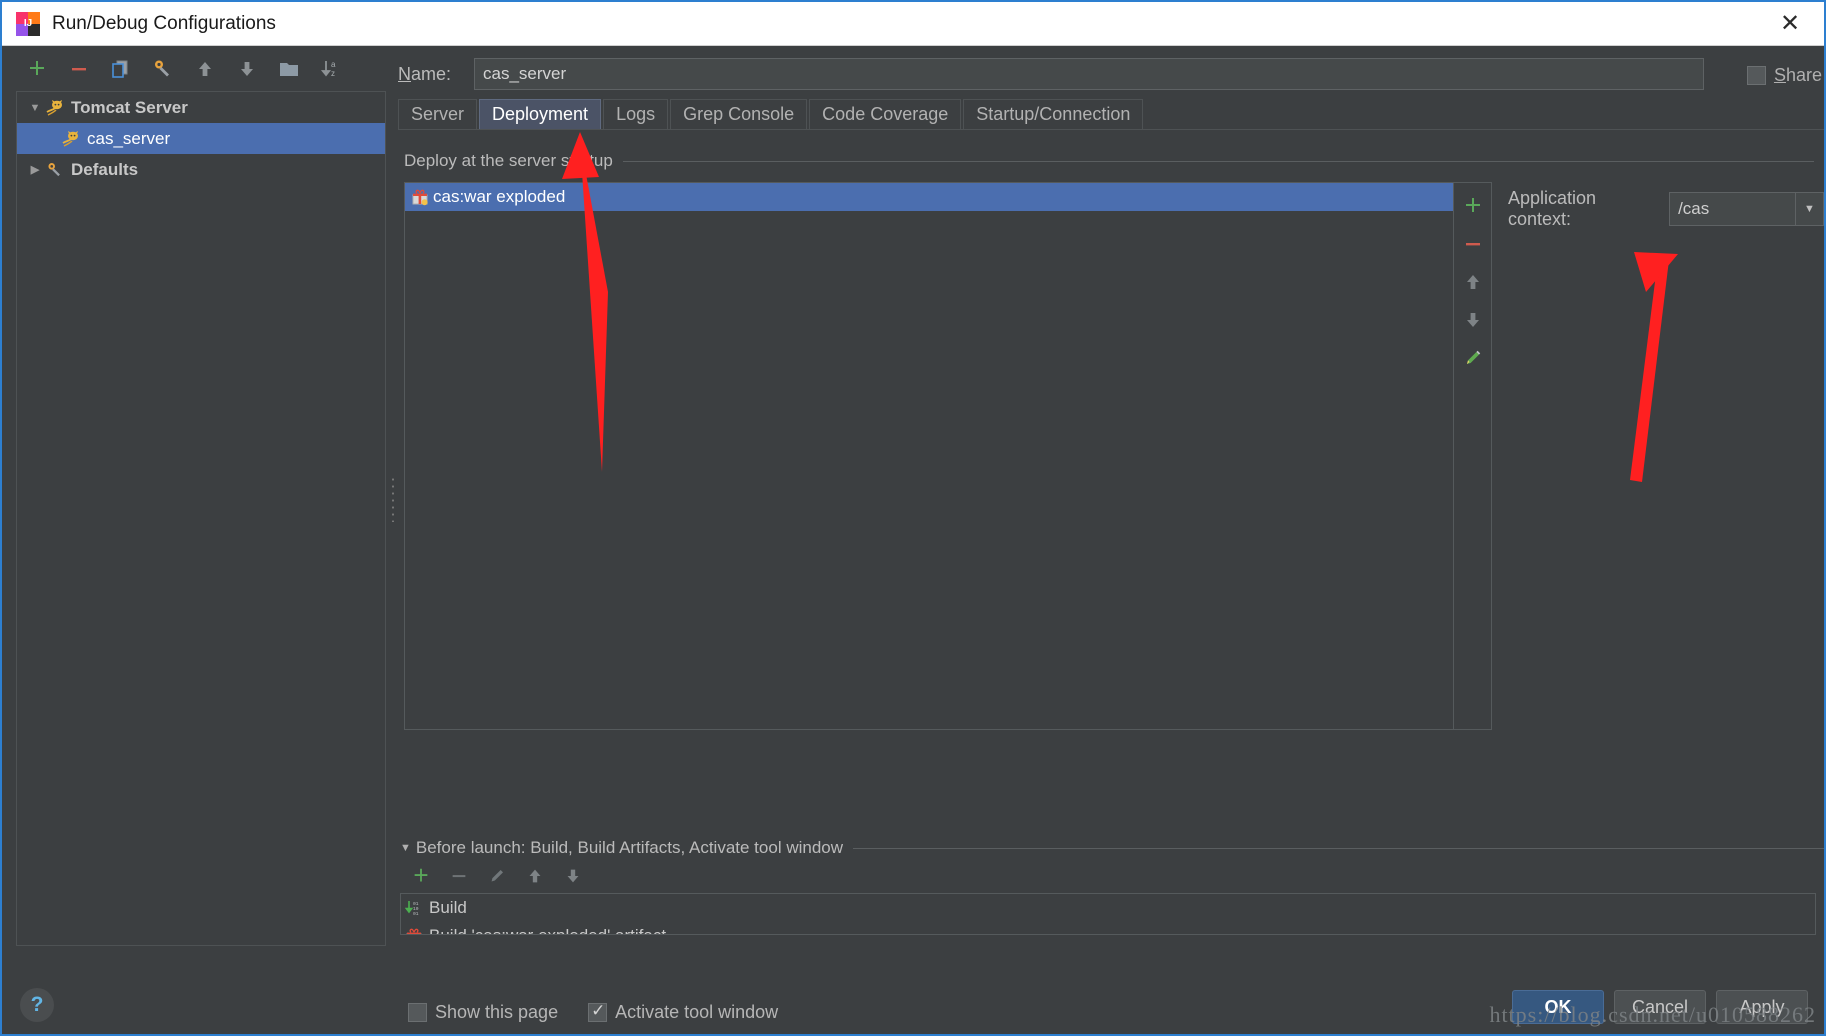 This screenshot has height=1036, width=1826. What do you see at coordinates (289, 69) in the screenshot?
I see `create-folder-button` at bounding box center [289, 69].